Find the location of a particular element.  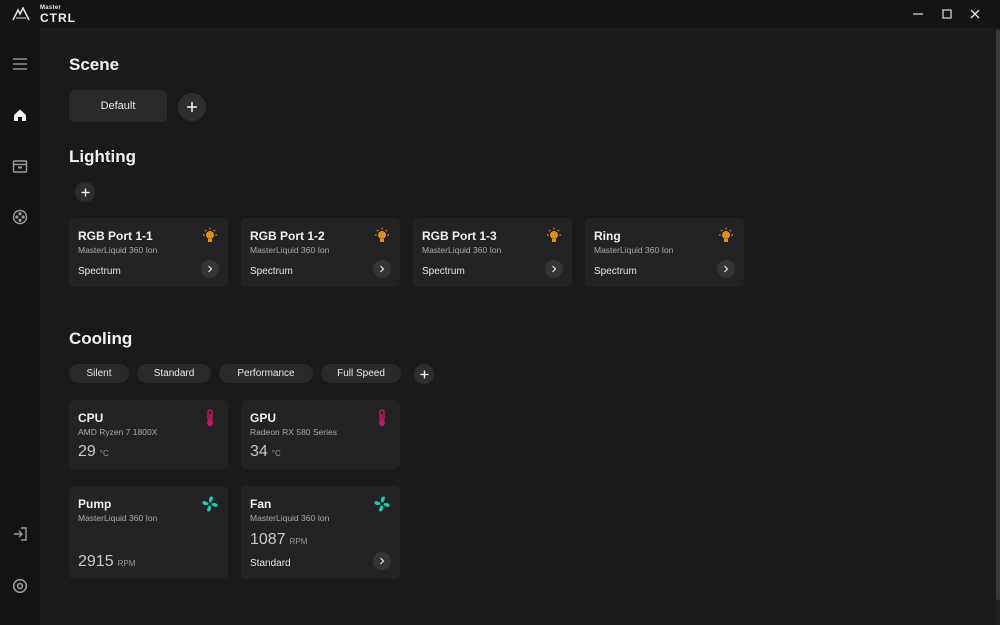

scene-title: Scene is located at coordinates (94, 64).